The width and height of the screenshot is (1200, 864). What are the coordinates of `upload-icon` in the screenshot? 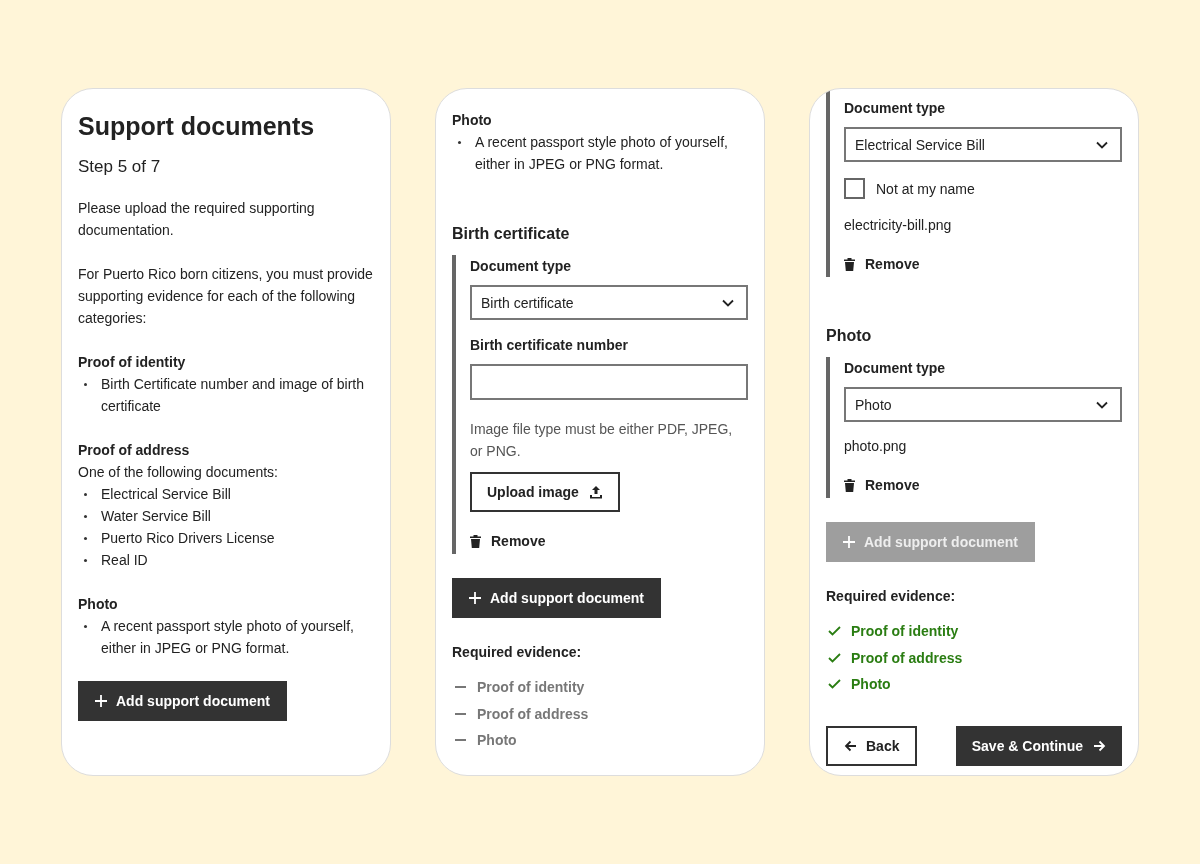 It's located at (595, 492).